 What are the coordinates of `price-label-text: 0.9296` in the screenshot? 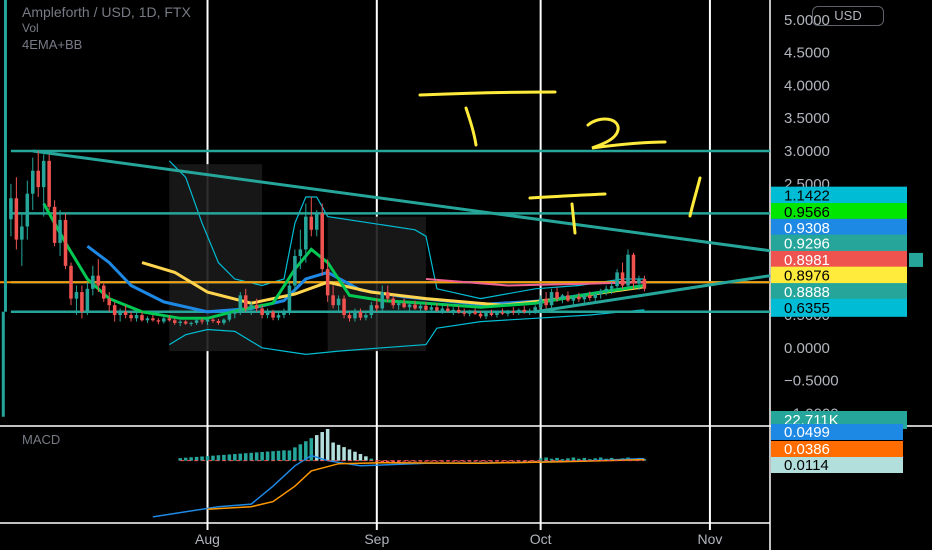 It's located at (807, 244).